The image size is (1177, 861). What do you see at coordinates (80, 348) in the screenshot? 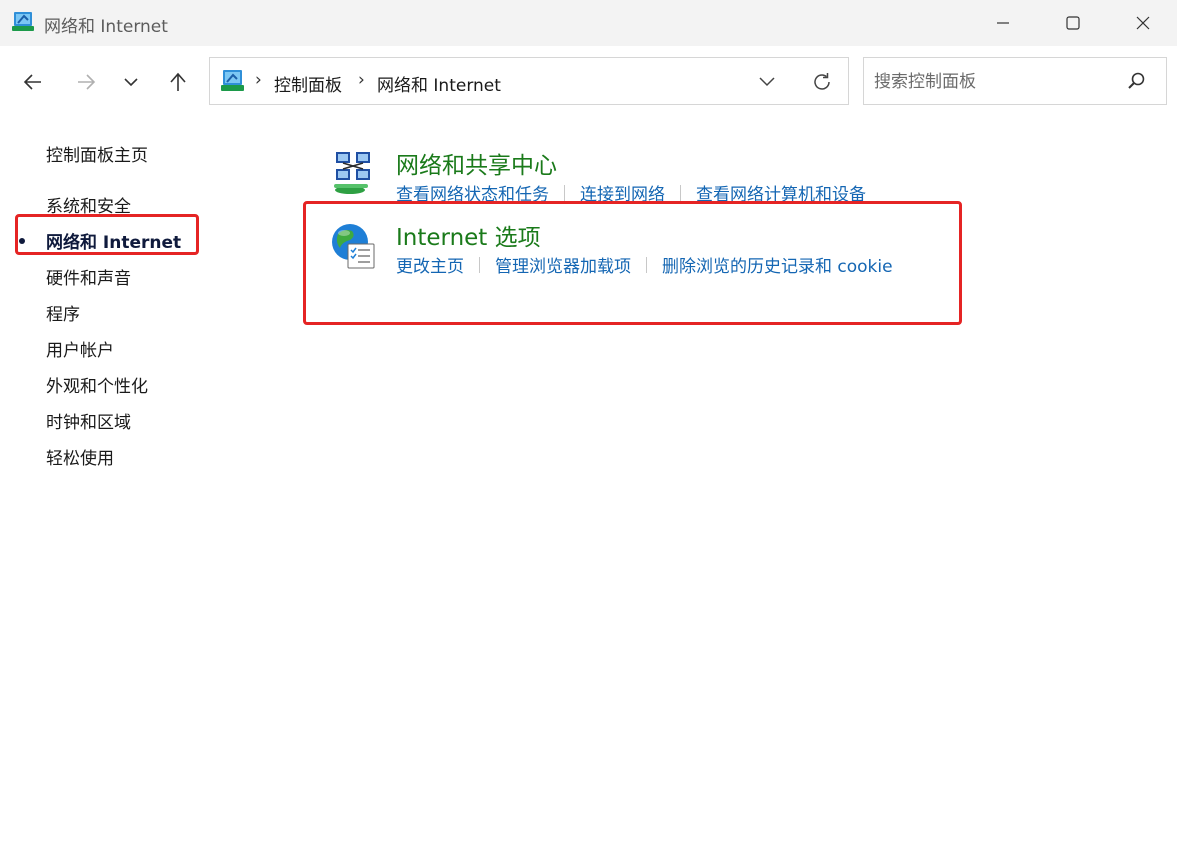
I see `sidebar-item-user-accounts: 用户帐户` at bounding box center [80, 348].